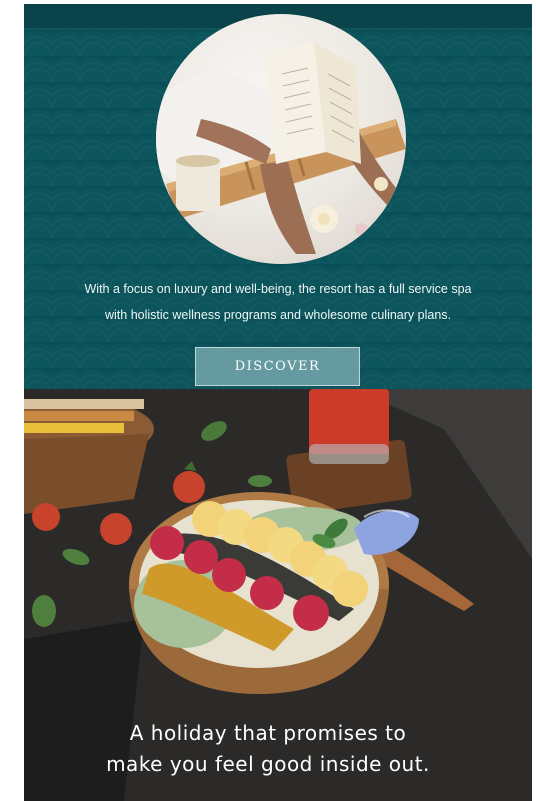 The image size is (536, 801). I want to click on spa-reading-image, so click(281, 139).